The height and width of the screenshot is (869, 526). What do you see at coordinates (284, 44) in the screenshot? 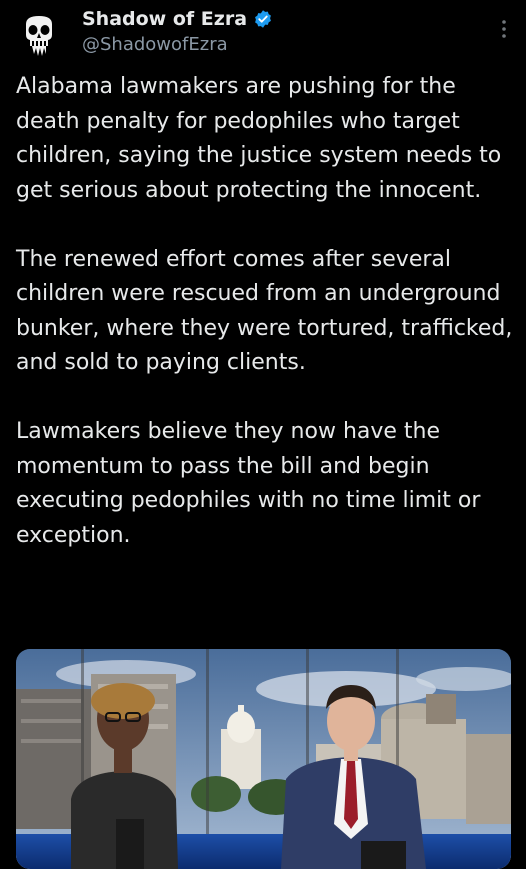
I see `author-handle: @ShadowofEzra` at bounding box center [284, 44].